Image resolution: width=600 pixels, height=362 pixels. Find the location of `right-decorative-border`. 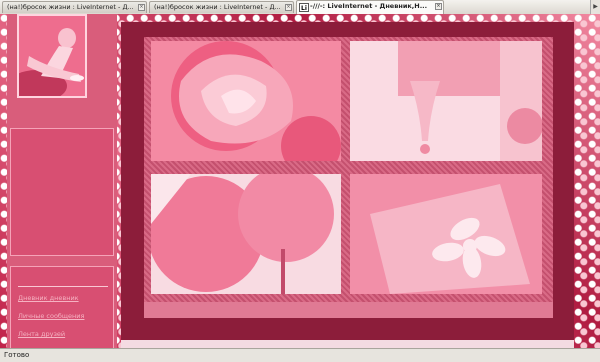

right-decorative-border is located at coordinates (587, 181).